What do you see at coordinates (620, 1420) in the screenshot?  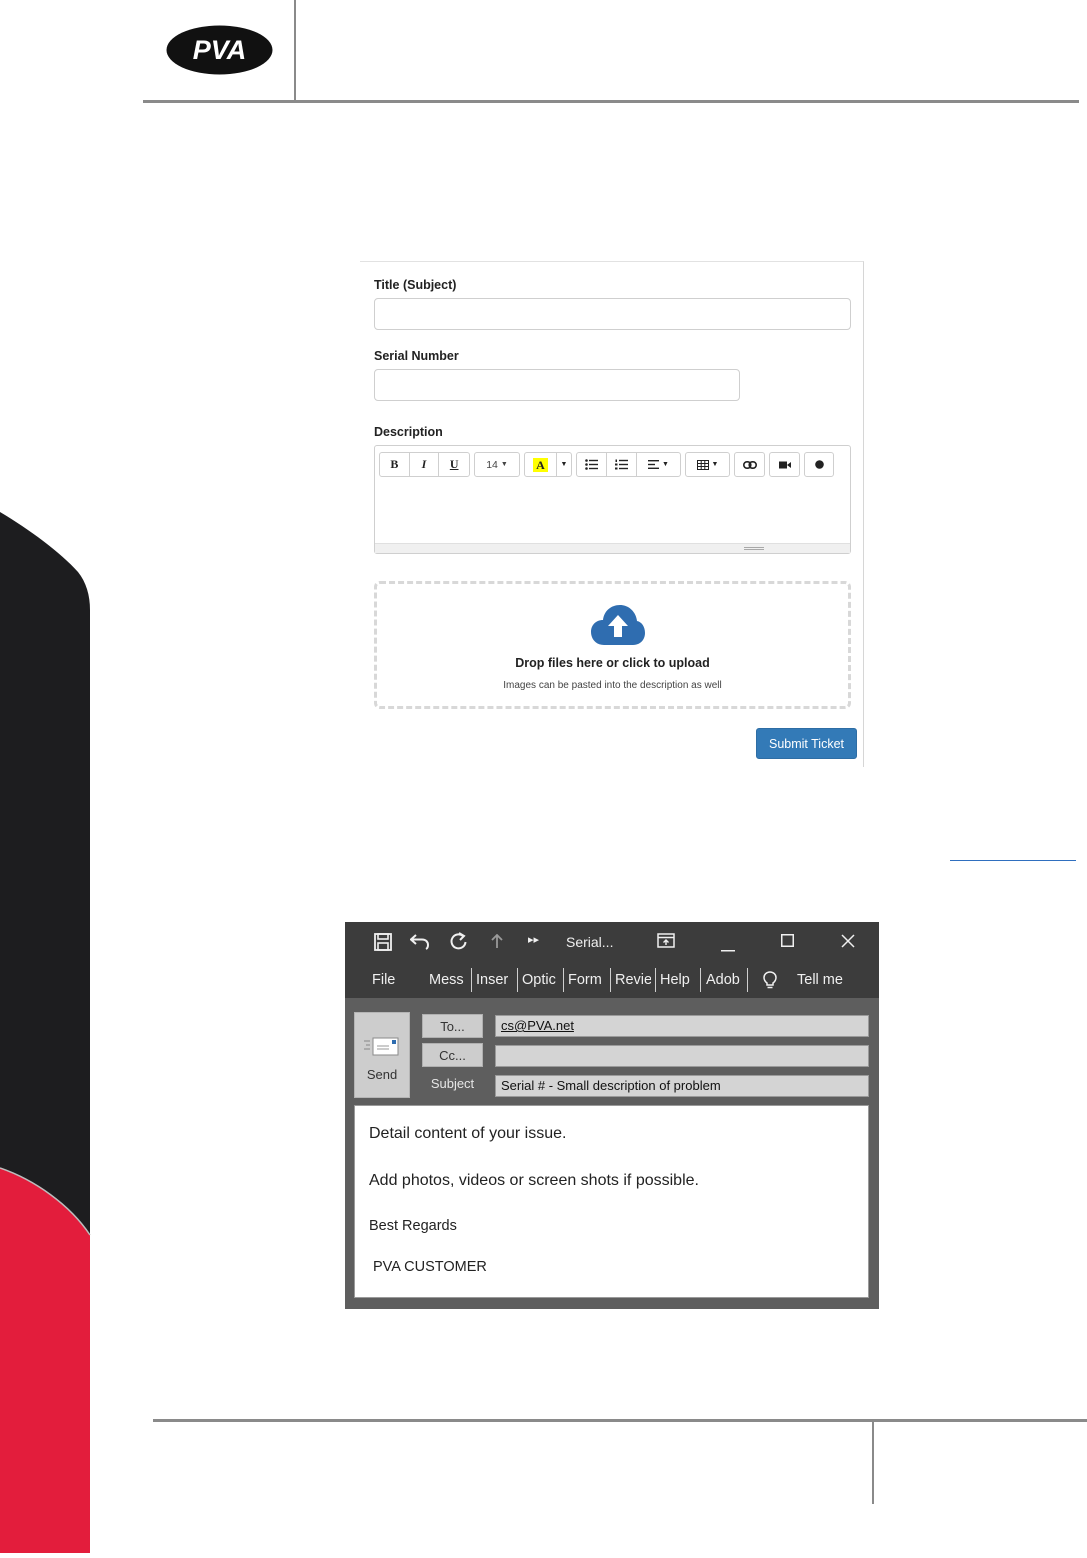 I see `footer-rule` at bounding box center [620, 1420].